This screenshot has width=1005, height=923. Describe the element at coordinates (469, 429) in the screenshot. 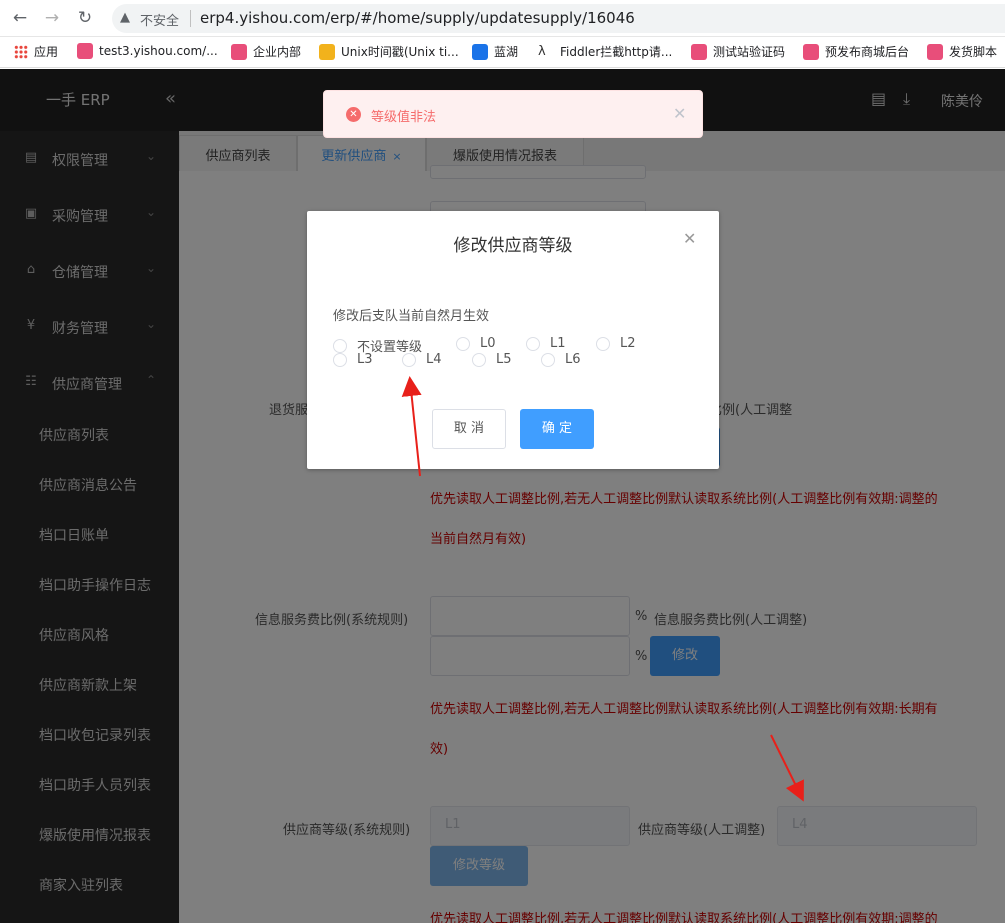

I see `cancel-button: 取 消` at that location.